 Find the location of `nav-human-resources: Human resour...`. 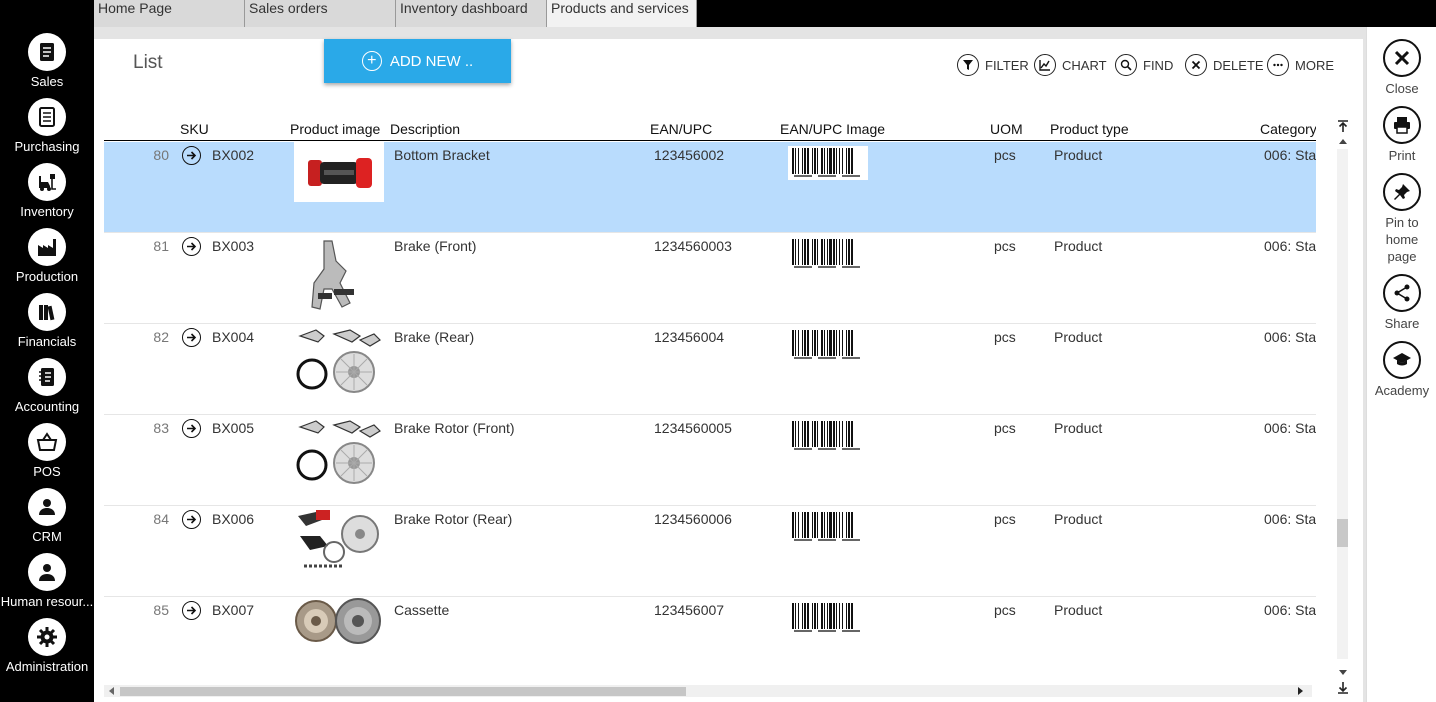

nav-human-resources: Human resour... is located at coordinates (47, 585).